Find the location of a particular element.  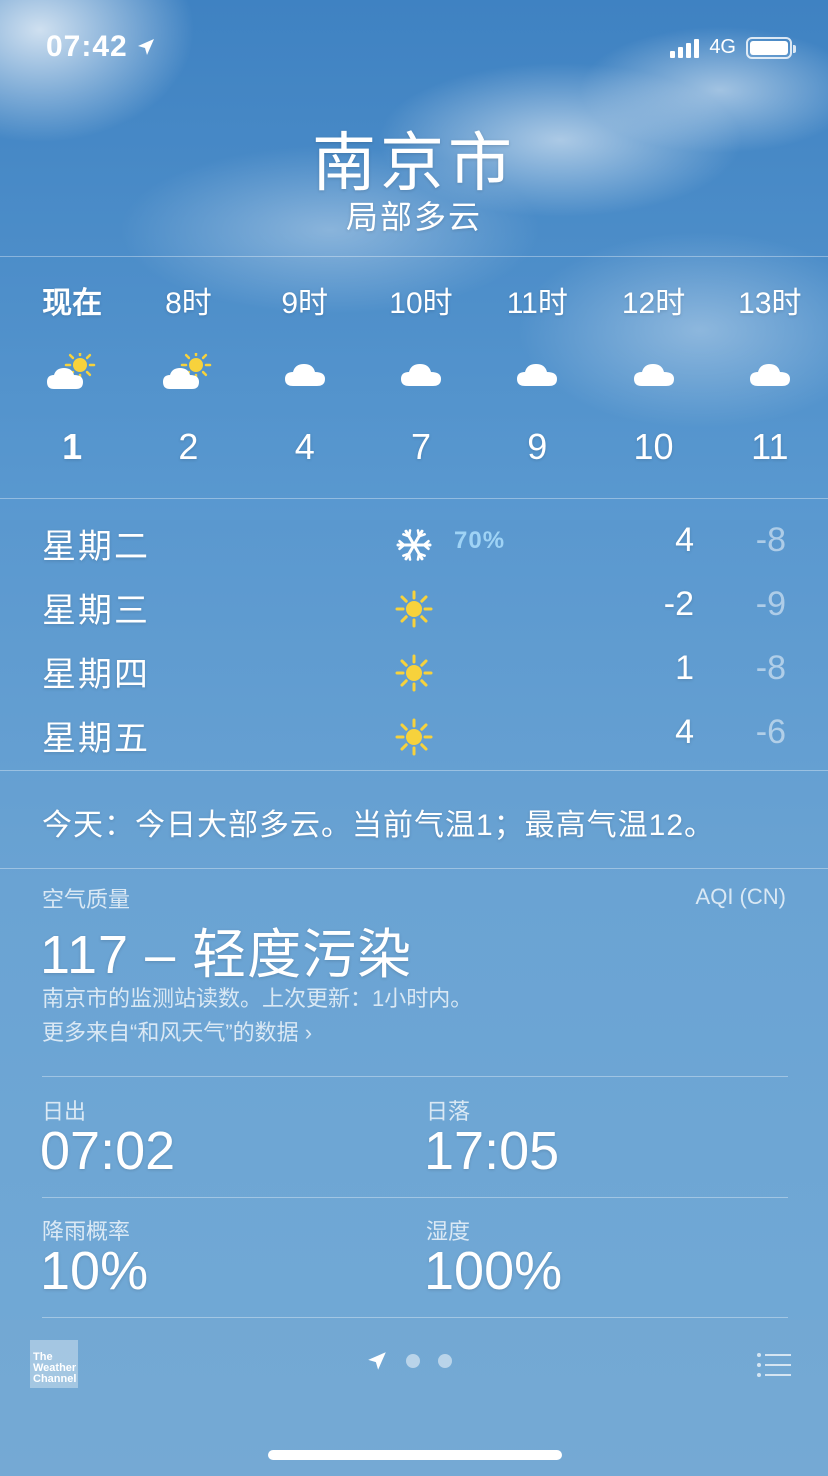

day-name: 星期四 is located at coordinates (96, 675).